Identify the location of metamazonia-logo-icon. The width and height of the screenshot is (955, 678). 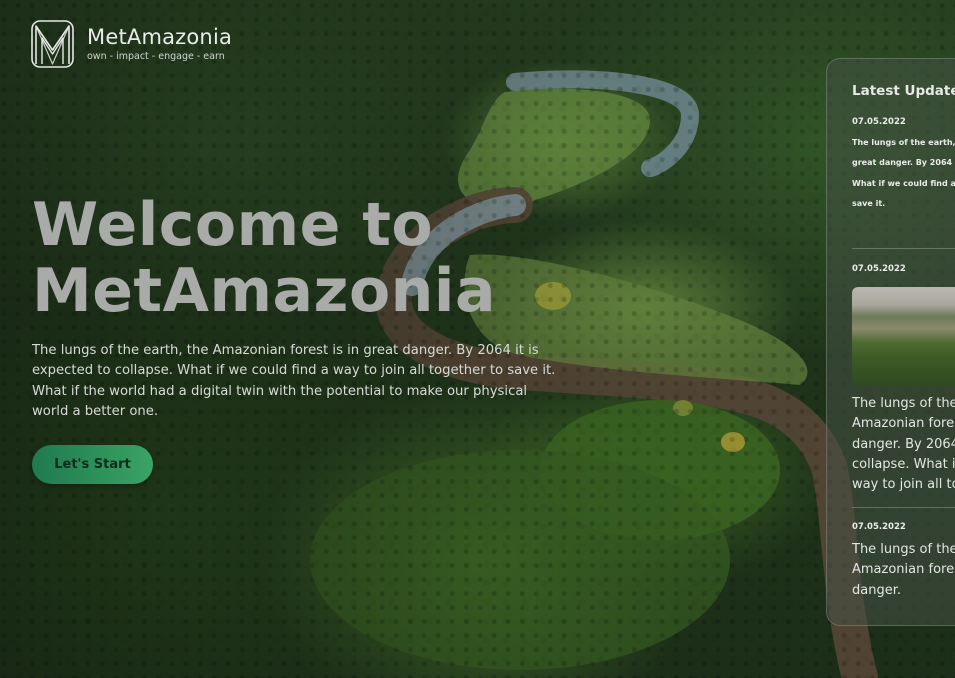
(52, 44).